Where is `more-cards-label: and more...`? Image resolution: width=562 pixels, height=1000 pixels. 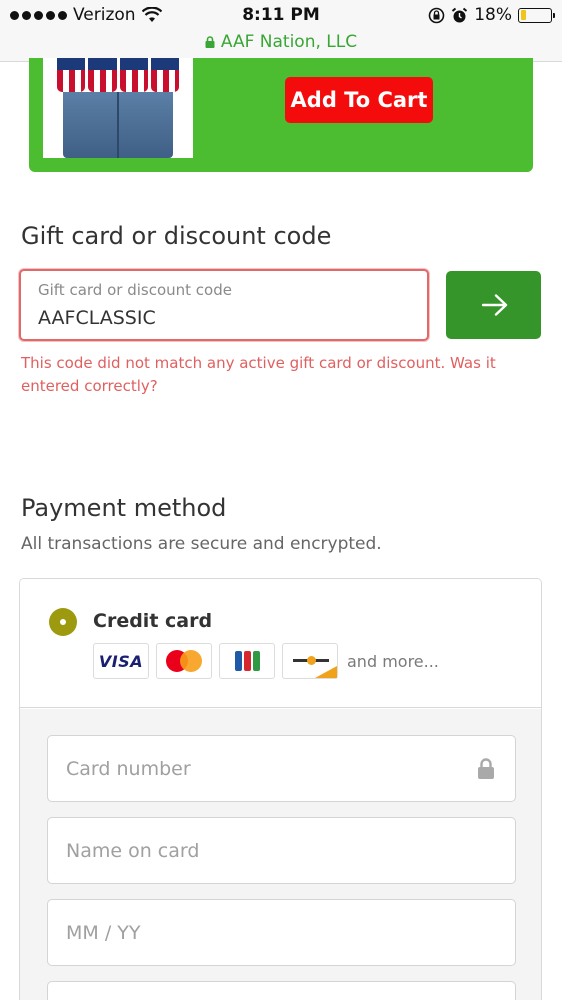
more-cards-label: and more... is located at coordinates (393, 661).